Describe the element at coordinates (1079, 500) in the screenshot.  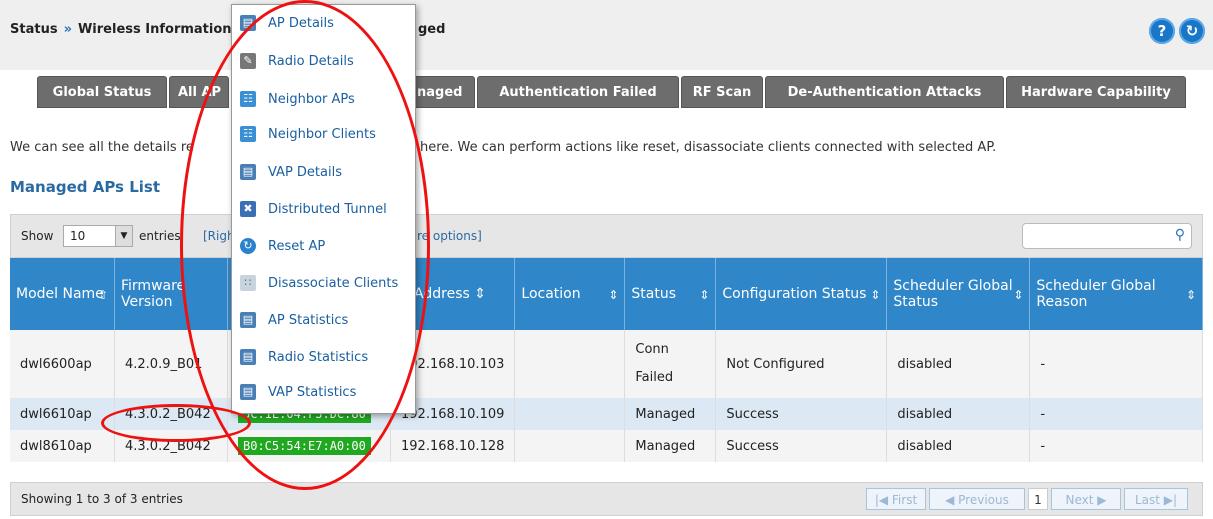
I see `next-page-label: Next` at that location.